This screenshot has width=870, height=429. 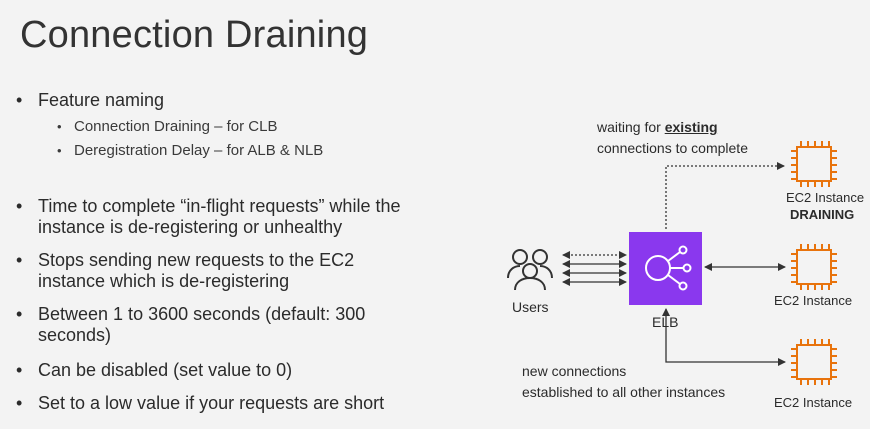 I want to click on instance1-status: DRAINING, so click(x=822, y=214).